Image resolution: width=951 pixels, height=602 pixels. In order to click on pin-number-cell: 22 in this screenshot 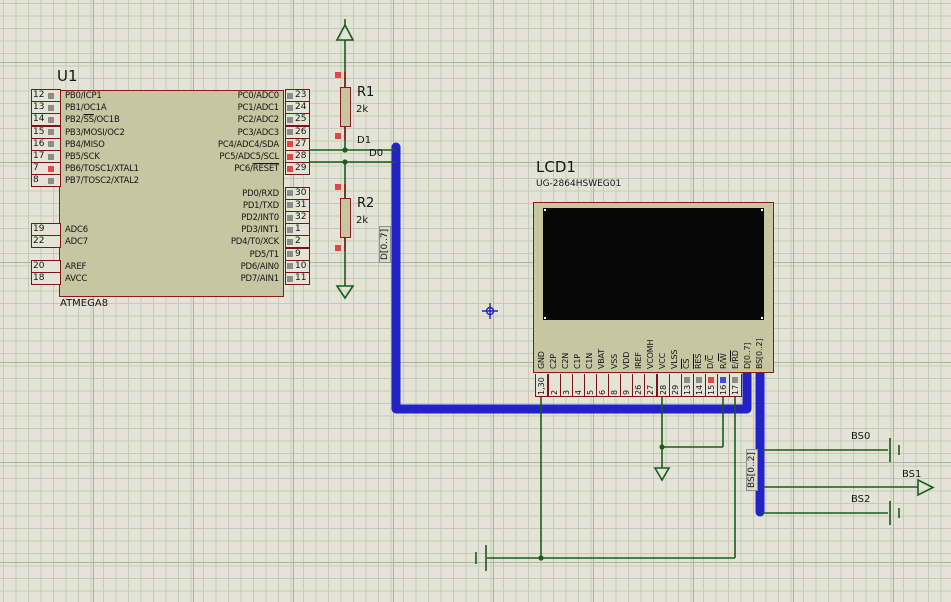, I will do `click(46, 242)`.